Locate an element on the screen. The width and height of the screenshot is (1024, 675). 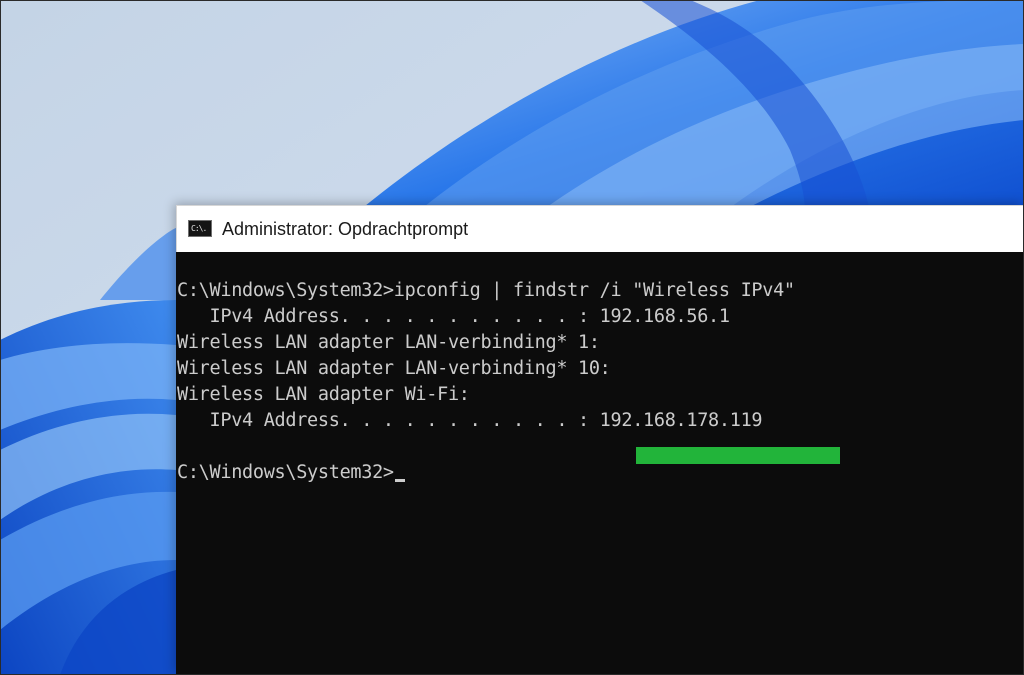
text-cursor-icon is located at coordinates (399, 480).